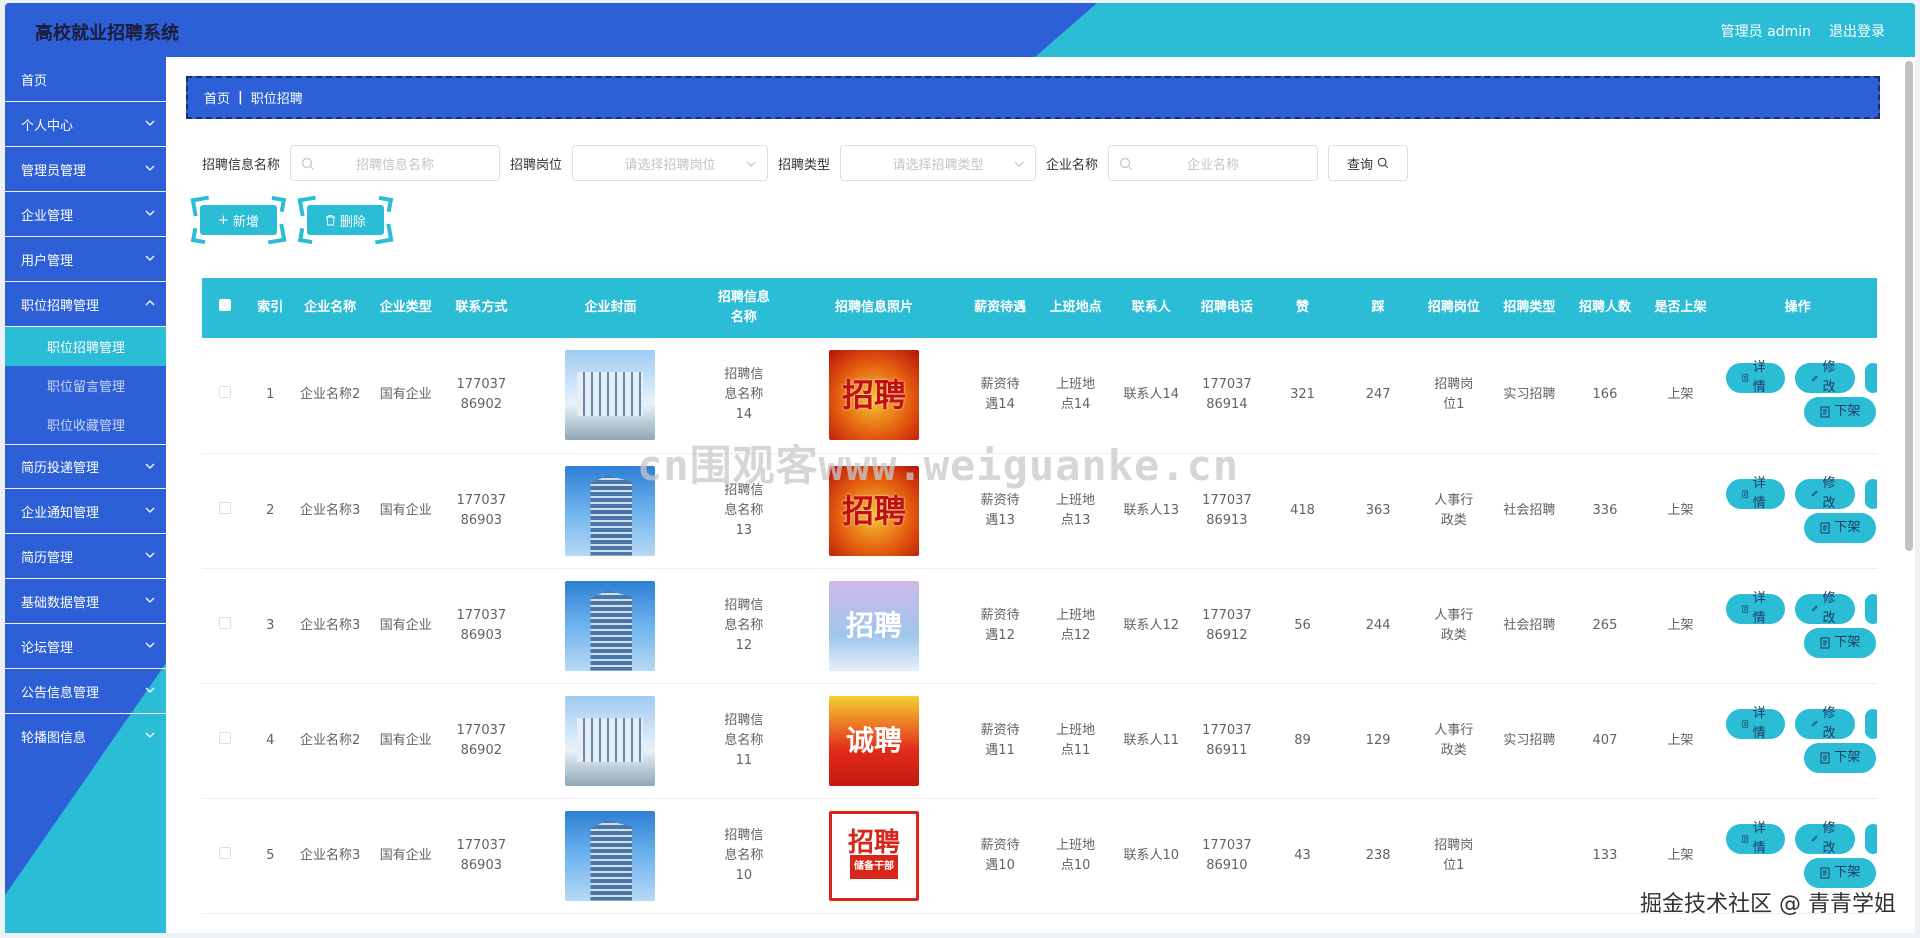 The image size is (1920, 938). I want to click on sidebar-item-resumes: 简历管理, so click(85, 556).